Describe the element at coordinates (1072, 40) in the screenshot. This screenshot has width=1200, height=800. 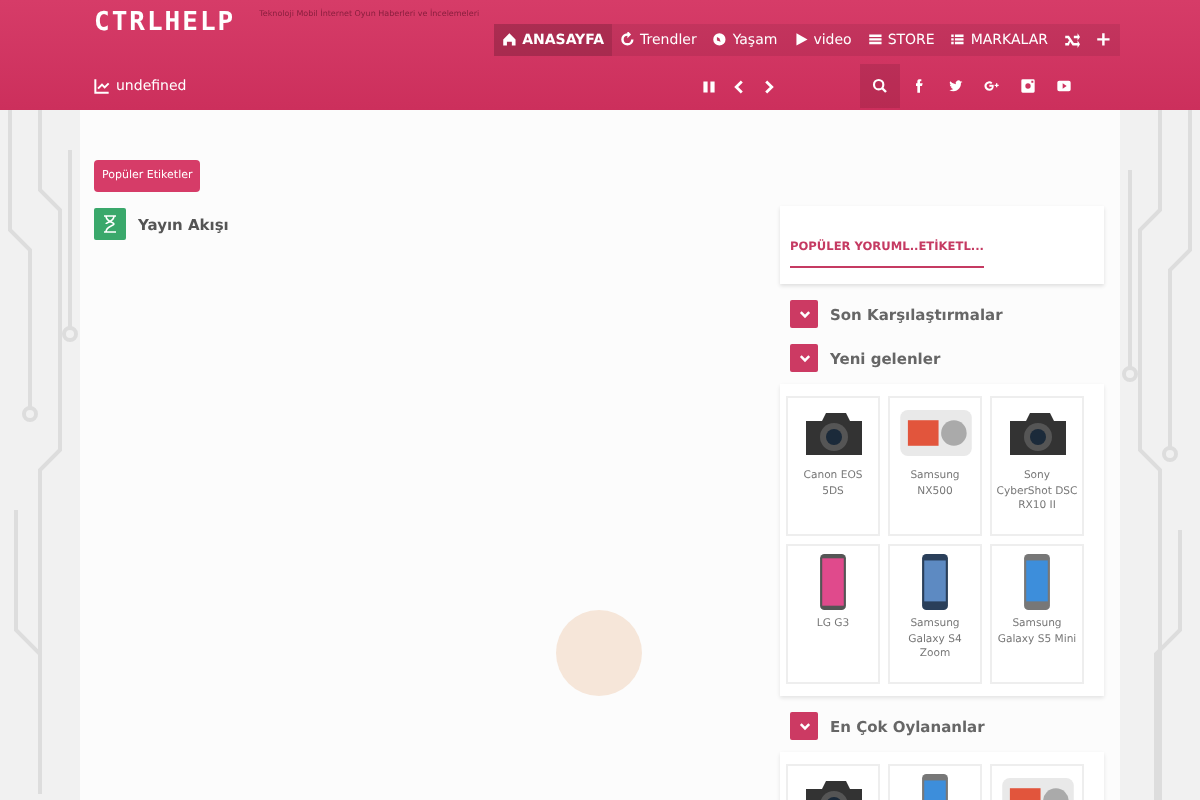
I see `shuffle-icon` at that location.